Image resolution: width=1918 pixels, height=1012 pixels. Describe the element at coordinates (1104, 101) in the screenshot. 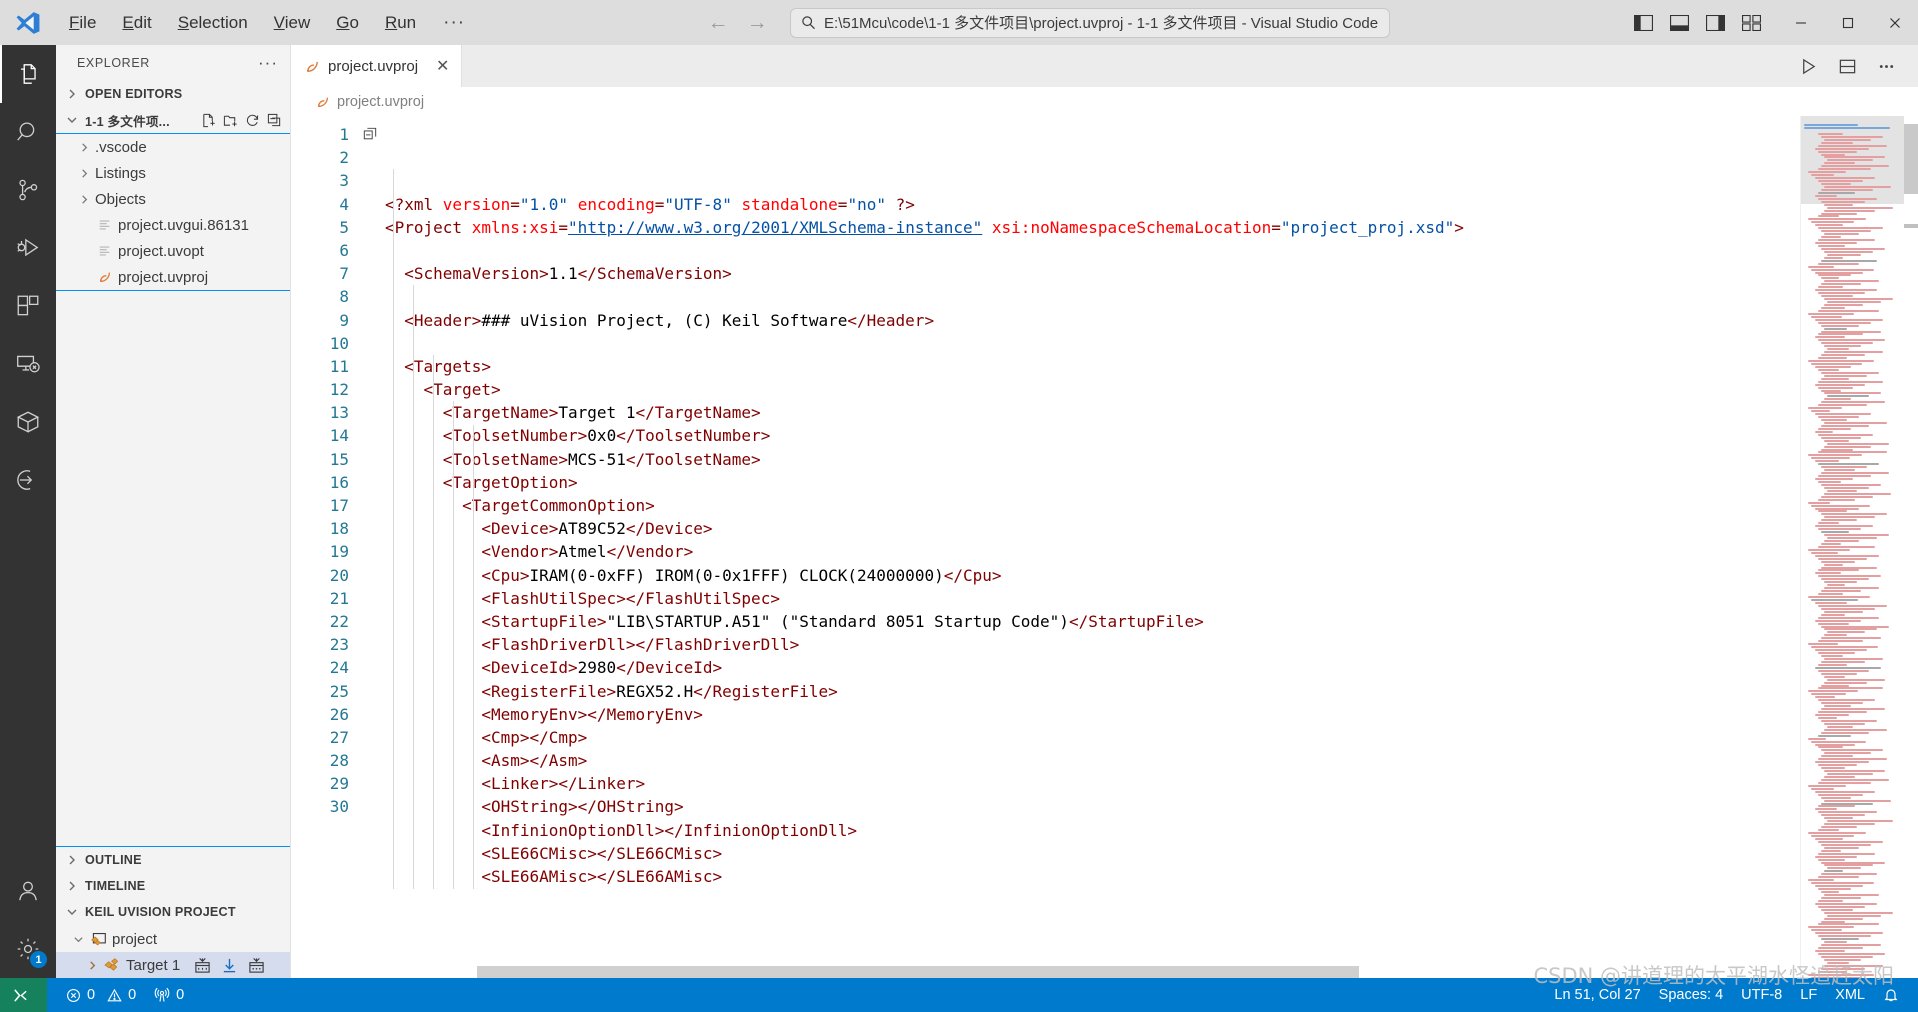

I see `breadcrumb: project.uvproj` at that location.